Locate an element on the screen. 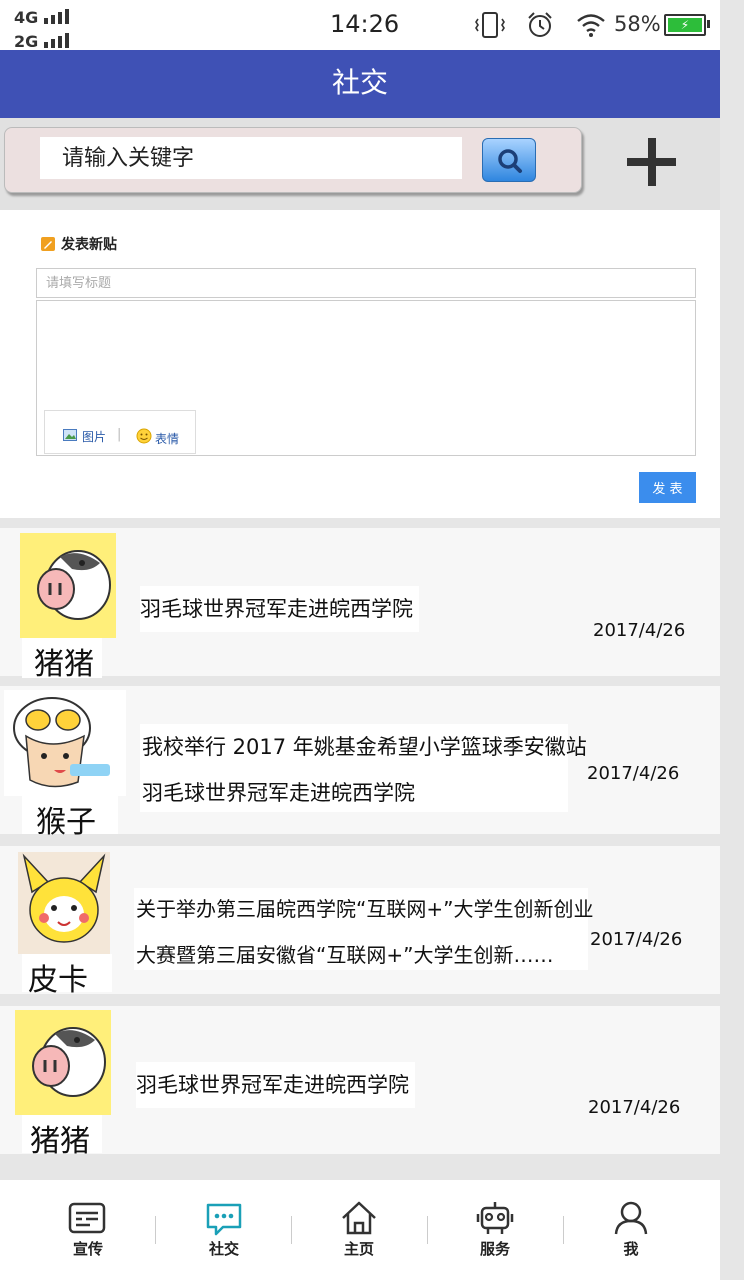 Image resolution: width=744 pixels, height=1280 pixels. post-title-input is located at coordinates (366, 283).